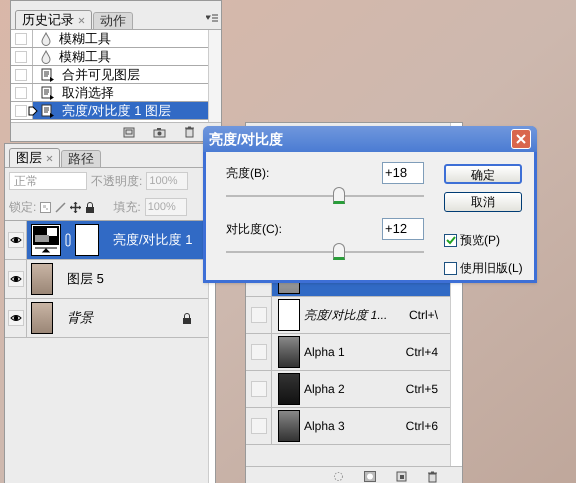  Describe the element at coordinates (34, 157) in the screenshot. I see `panel-tab: 图层` at that location.